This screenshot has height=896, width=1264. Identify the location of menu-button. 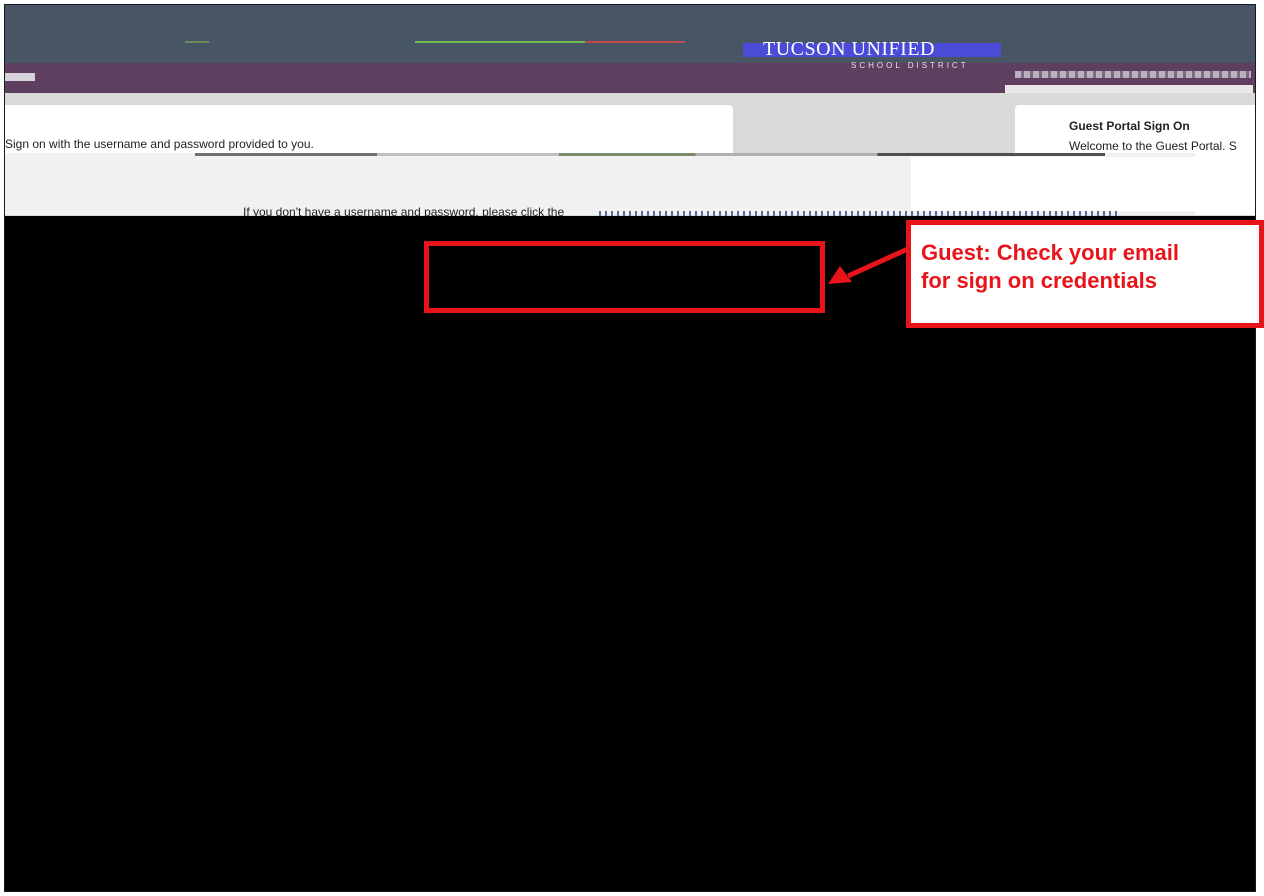
(20, 77).